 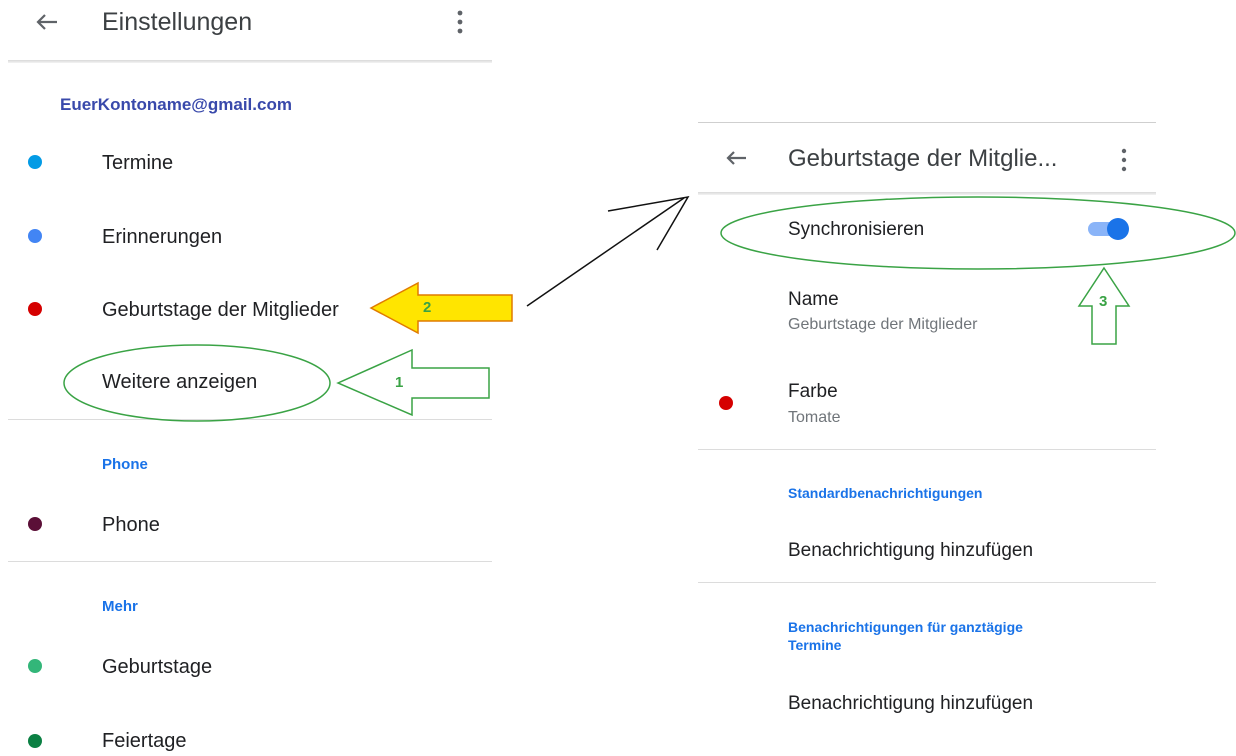 What do you see at coordinates (605, 252) in the screenshot?
I see `connector-line` at bounding box center [605, 252].